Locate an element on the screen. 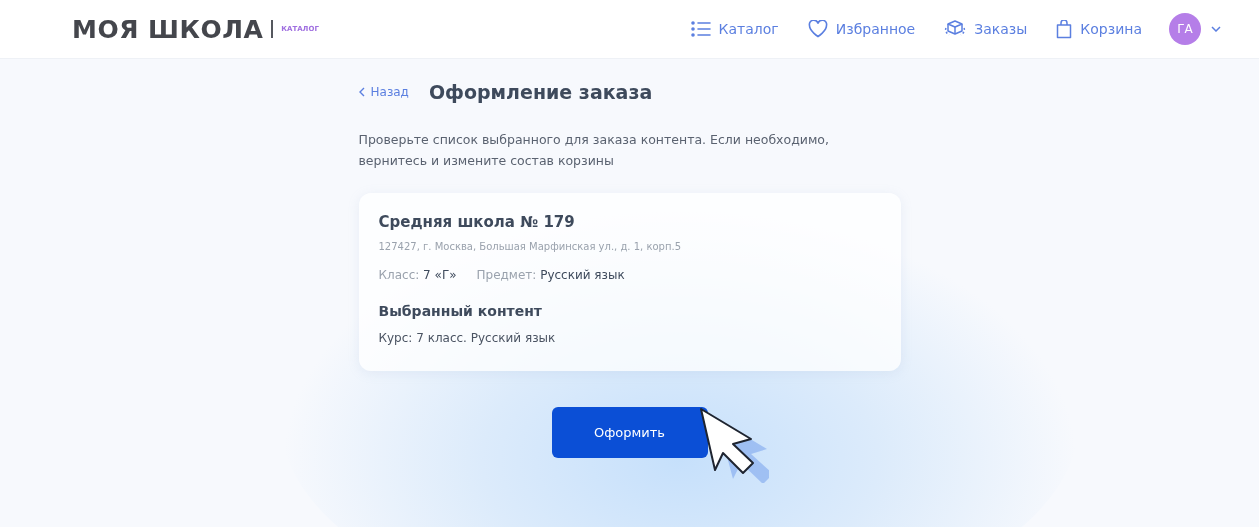  detail-text: Класс: 7 «Г» is located at coordinates (417, 275).